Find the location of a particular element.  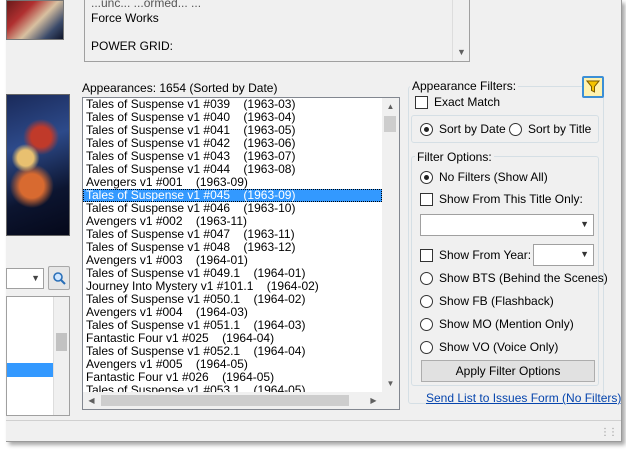

left-search-button is located at coordinates (59, 278).